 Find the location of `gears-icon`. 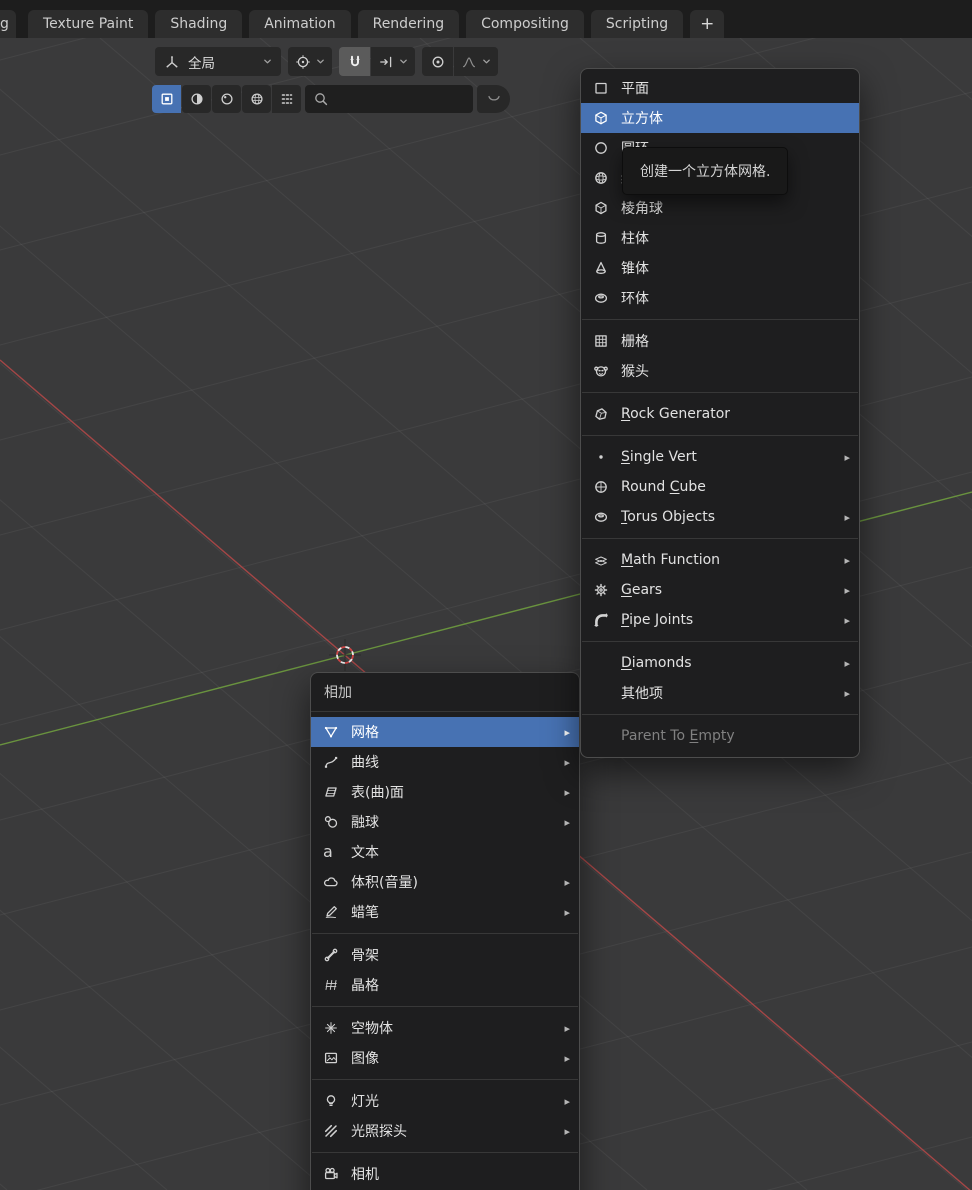

gears-icon is located at coordinates (607, 590).